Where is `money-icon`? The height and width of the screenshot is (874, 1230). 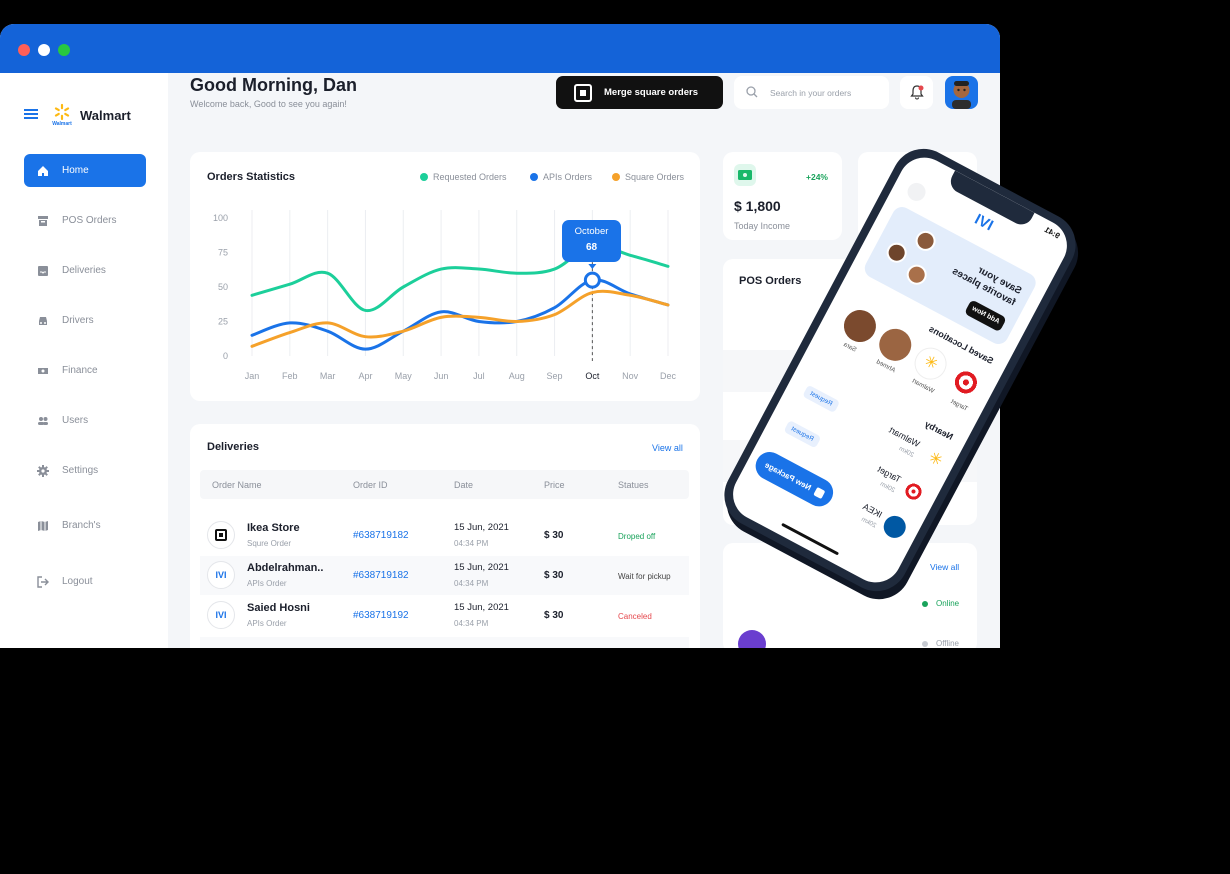 money-icon is located at coordinates (43, 371).